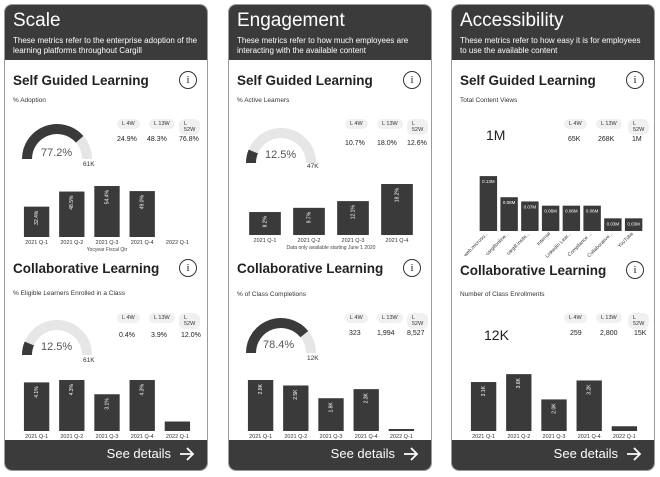 The image size is (660, 477). Describe the element at coordinates (417, 143) in the screenshot. I see `metric-l52w: 12.6%` at that location.